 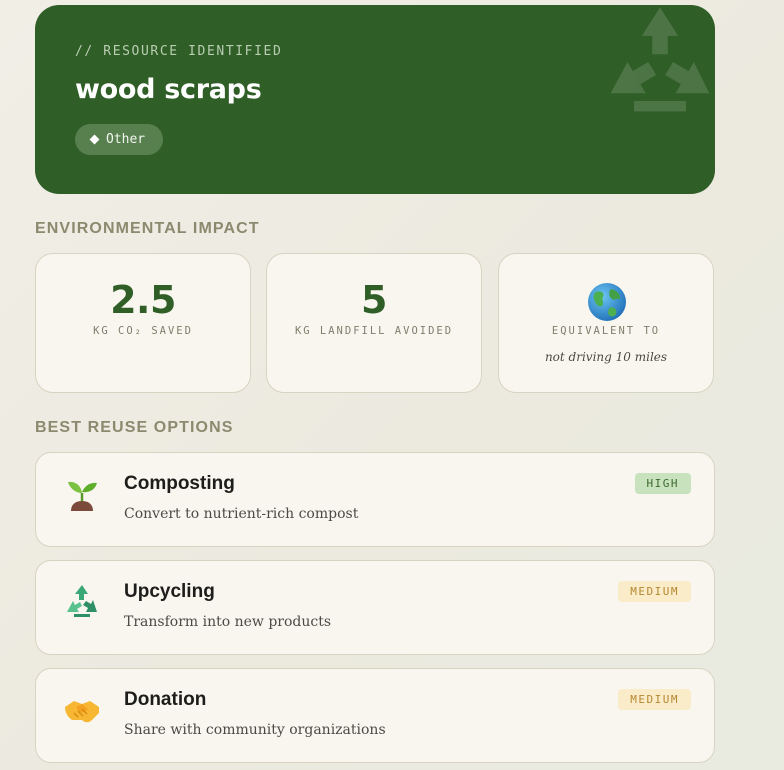 I want to click on priority-badge: HIGH, so click(x=662, y=483).